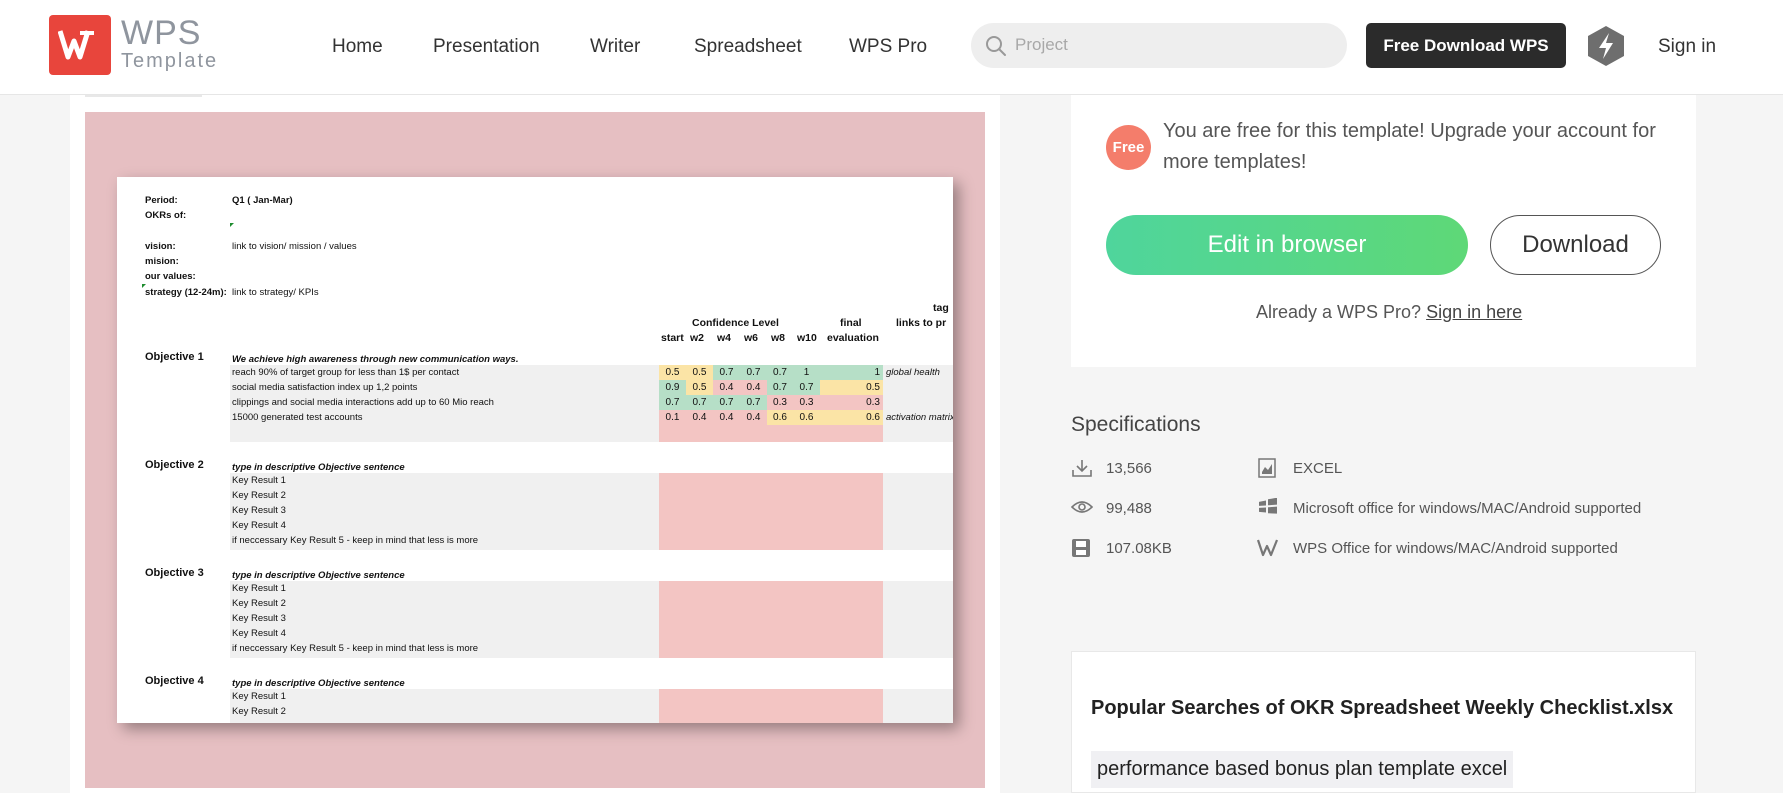 This screenshot has width=1783, height=793. I want to click on final-evaluation-cell: 0.5, so click(851, 387).